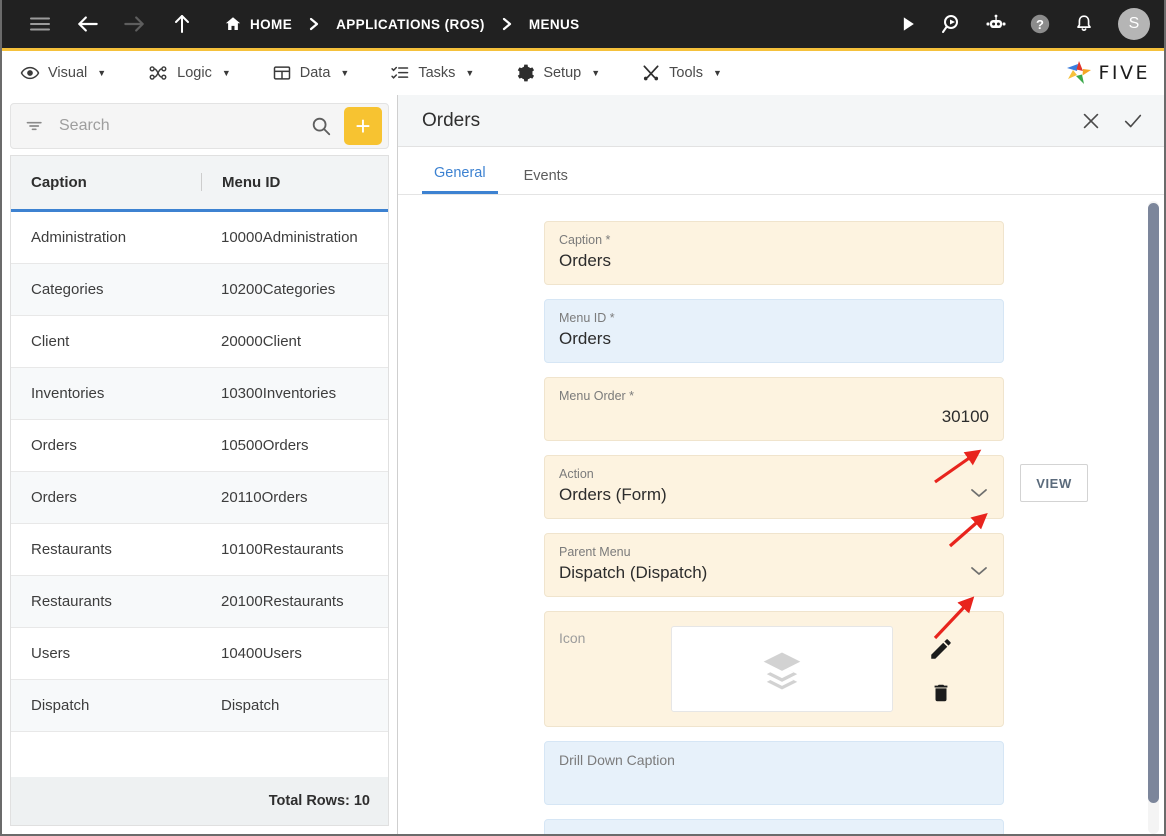 Image resolution: width=1166 pixels, height=836 pixels. I want to click on hamburger-icon, so click(40, 24).